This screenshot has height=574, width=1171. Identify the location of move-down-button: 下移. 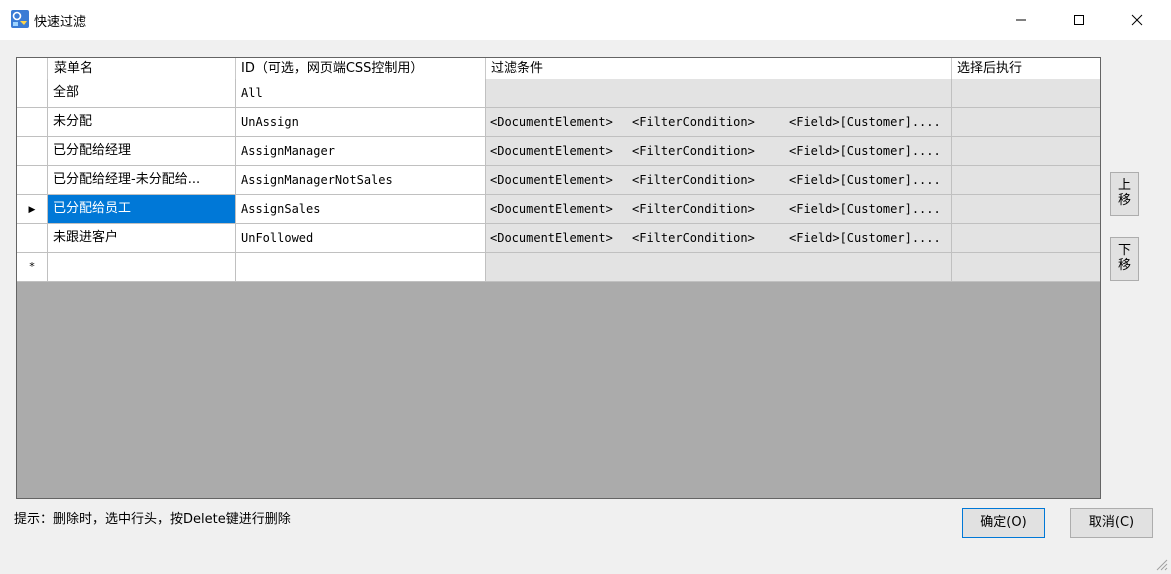
(1124, 259).